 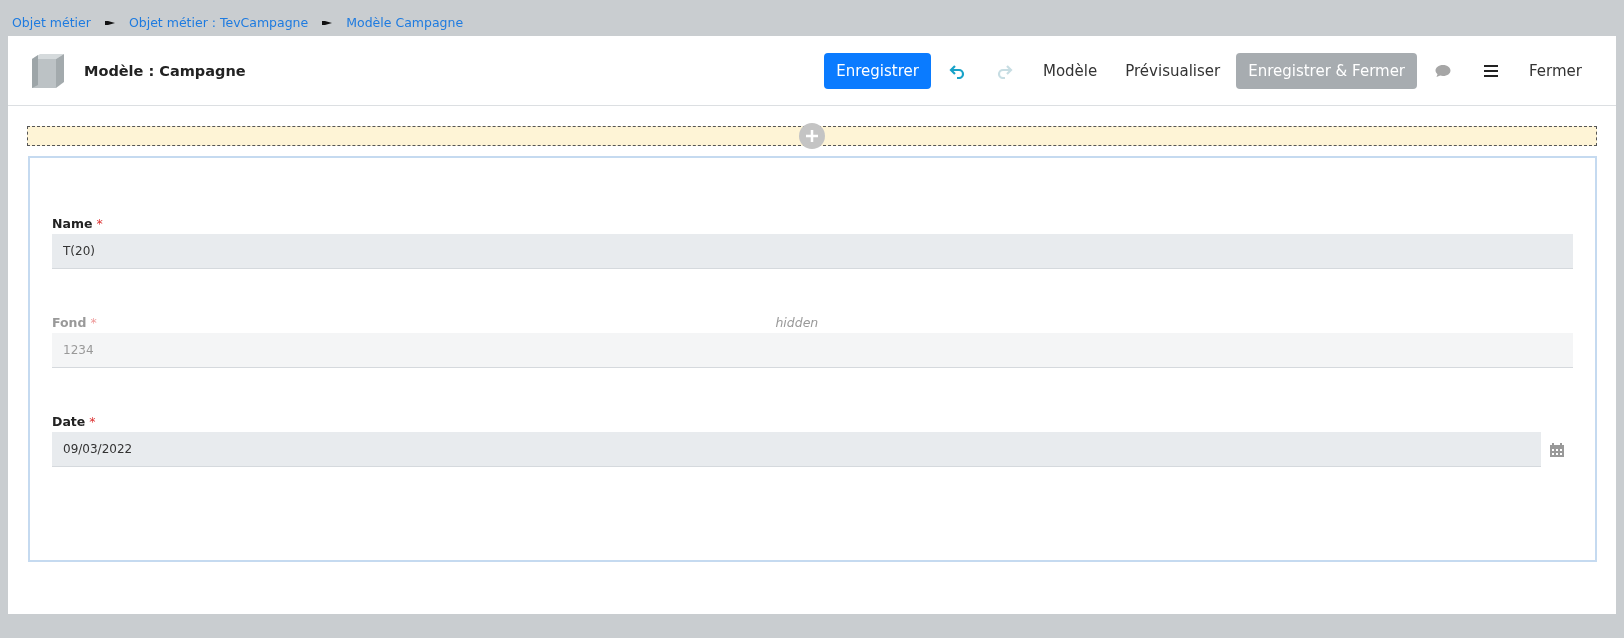 I want to click on menu-icon, so click(x=1491, y=70).